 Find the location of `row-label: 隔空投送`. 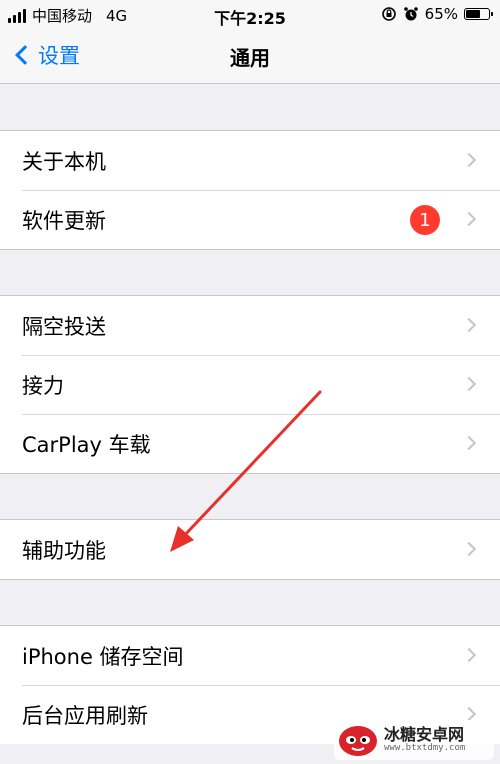

row-label: 隔空投送 is located at coordinates (64, 326).